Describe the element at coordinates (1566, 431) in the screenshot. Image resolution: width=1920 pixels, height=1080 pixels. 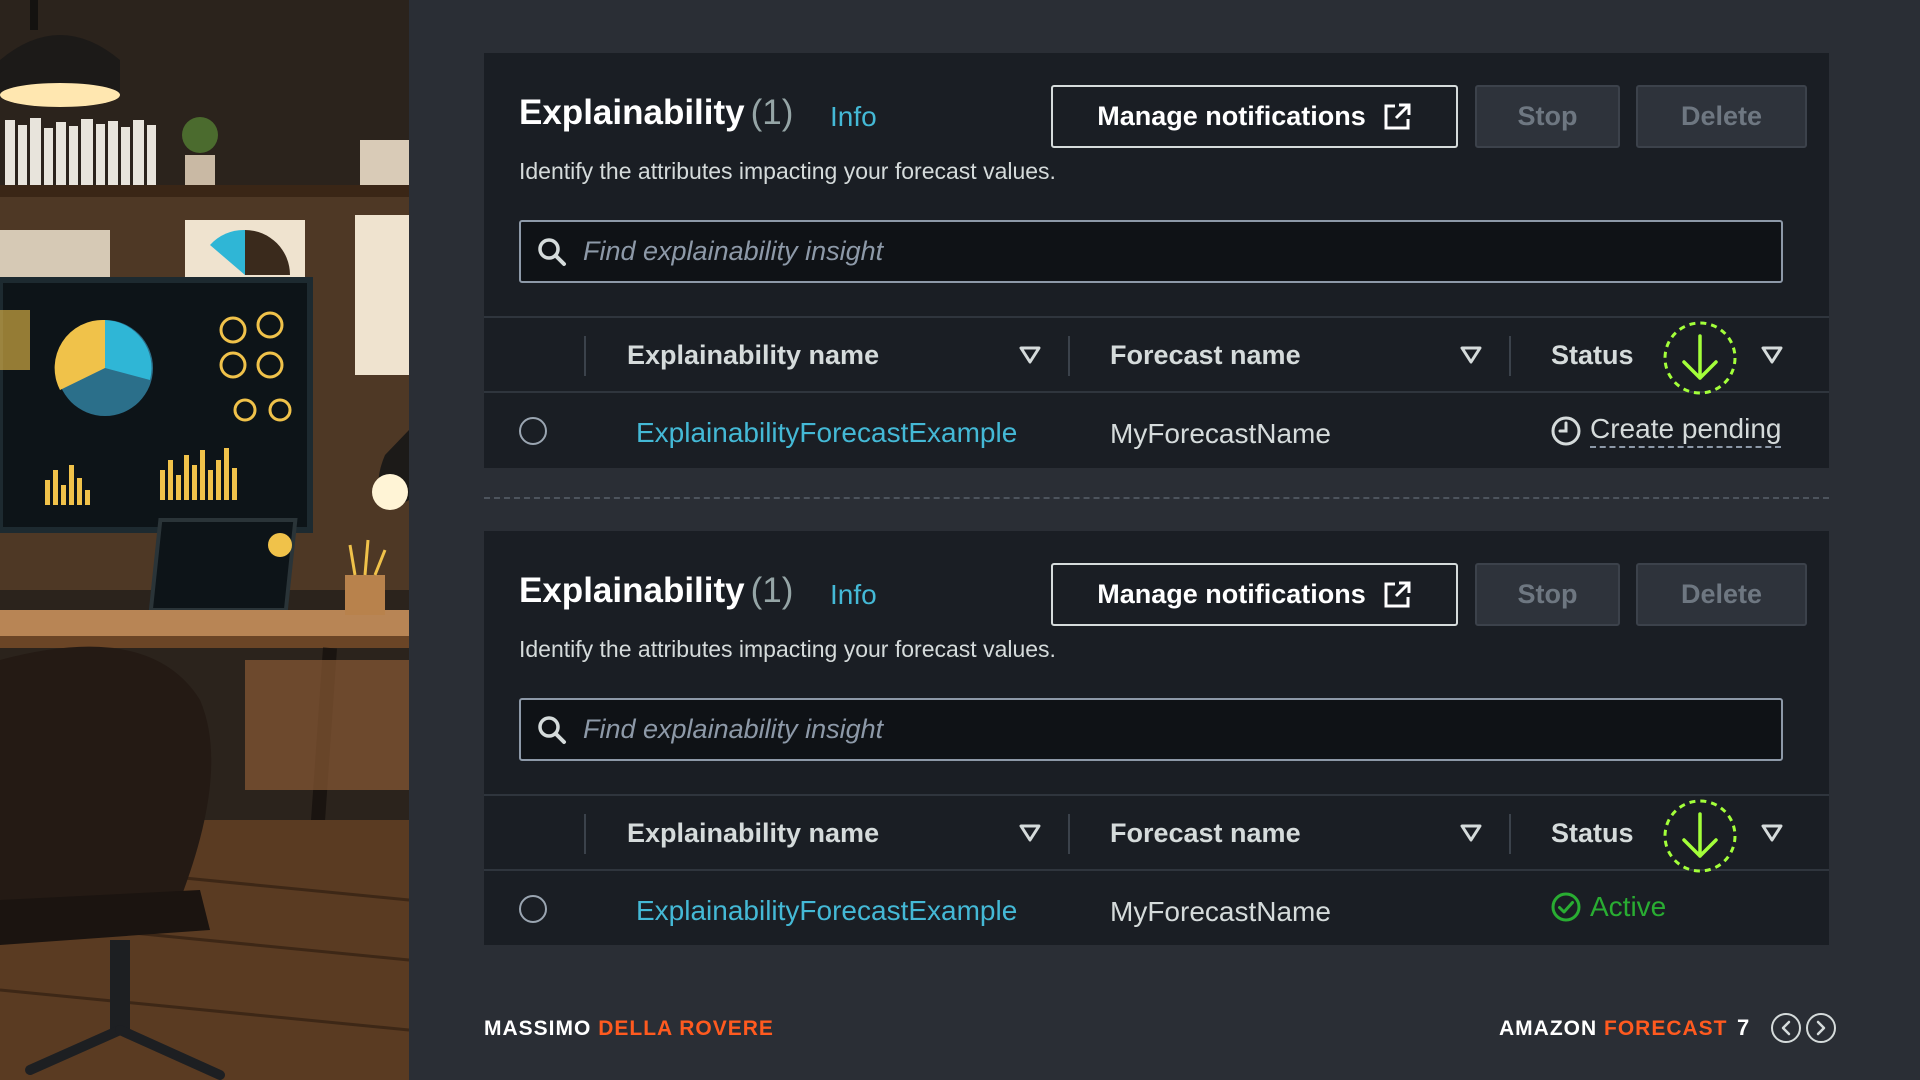
I see `clock-icon` at that location.